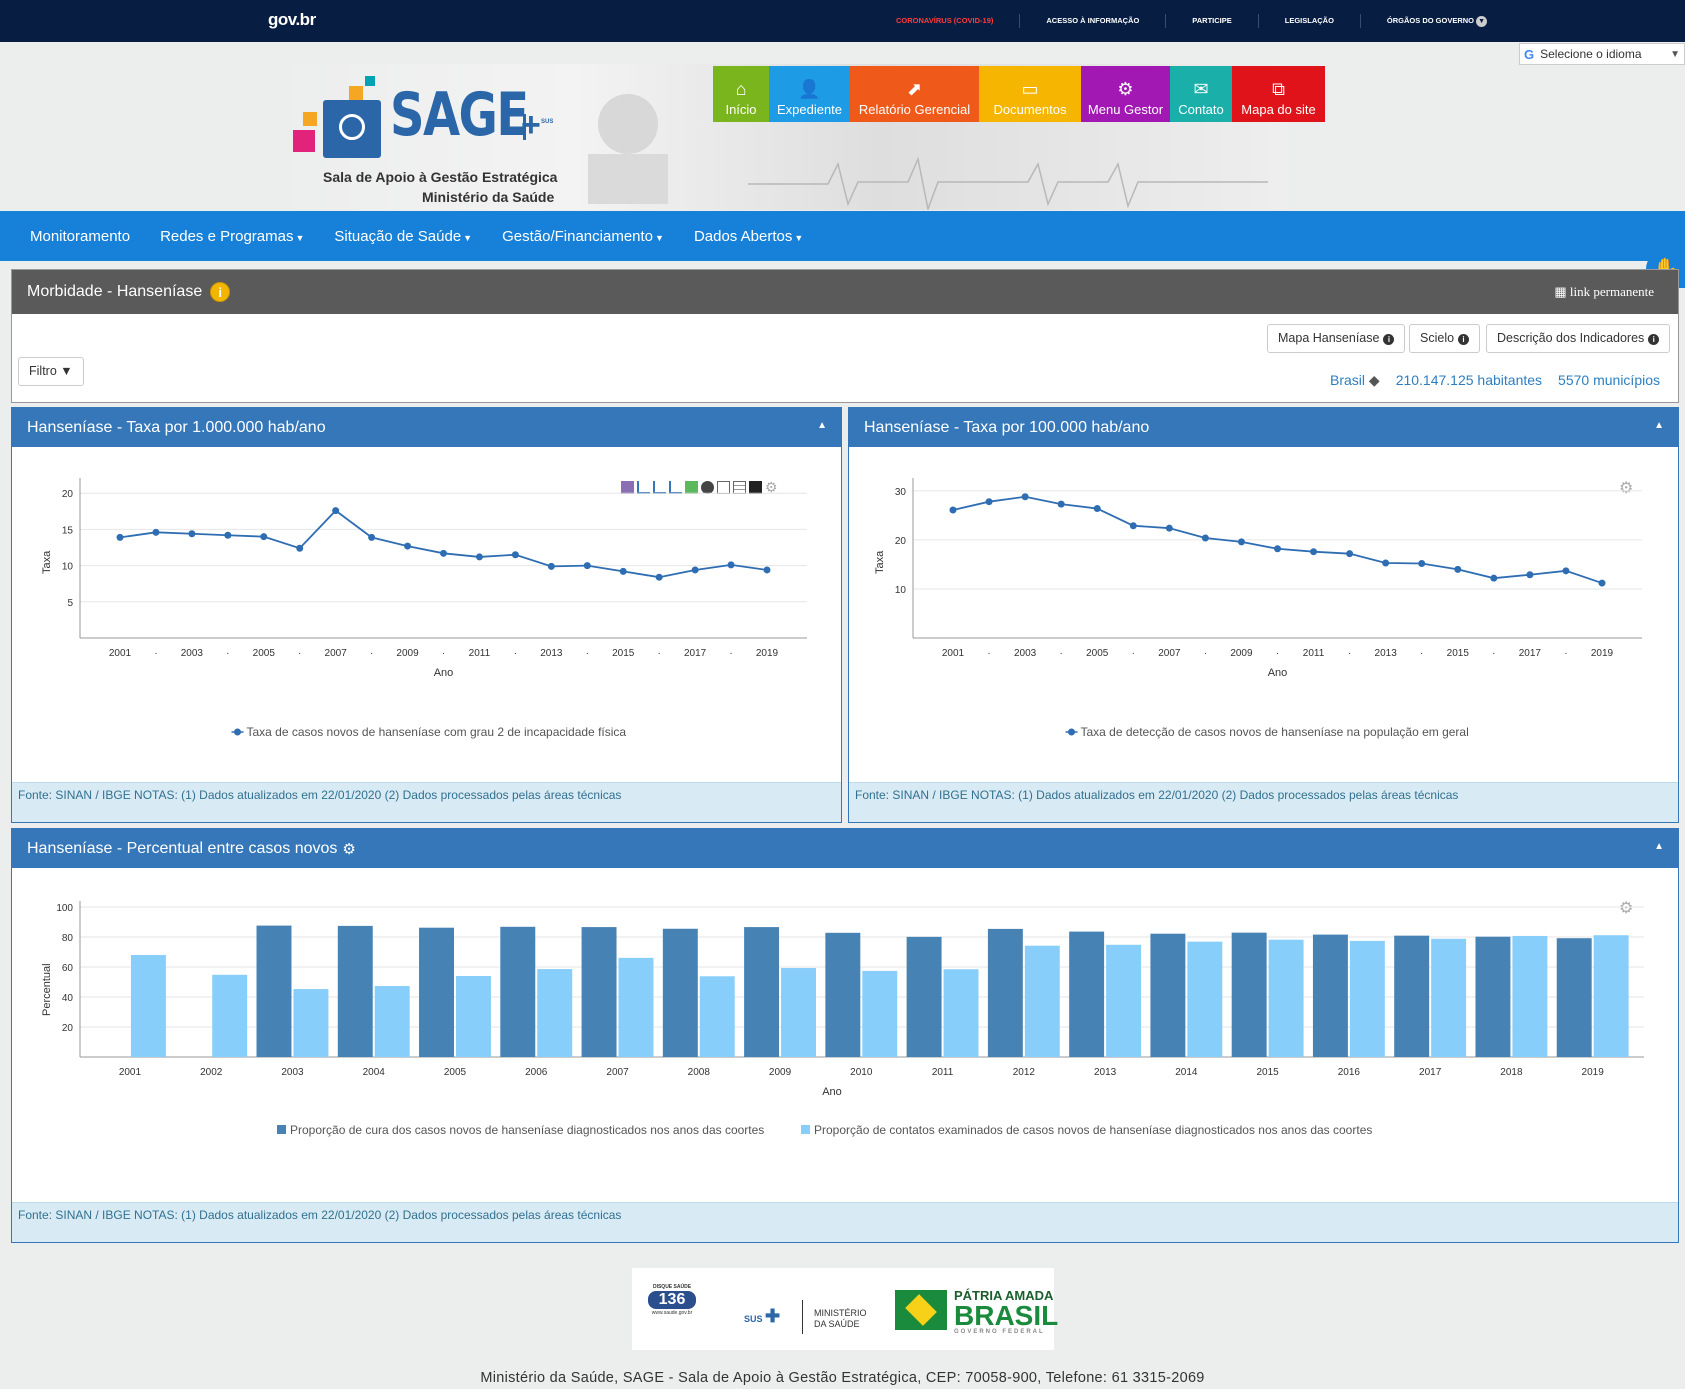  I want to click on tile-label: Relatório Gerencial, so click(914, 109).